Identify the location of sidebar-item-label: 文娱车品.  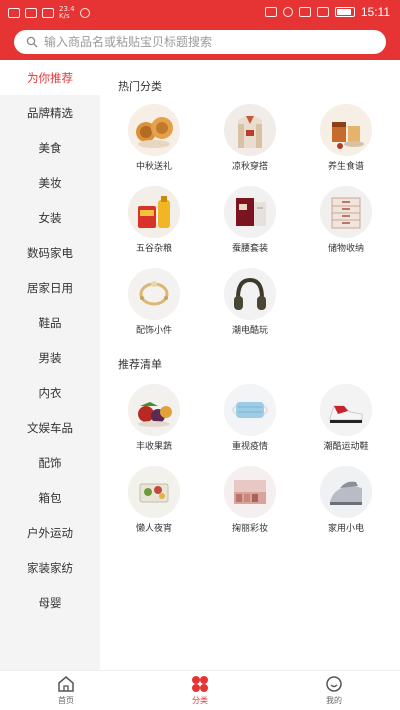
(50, 427).